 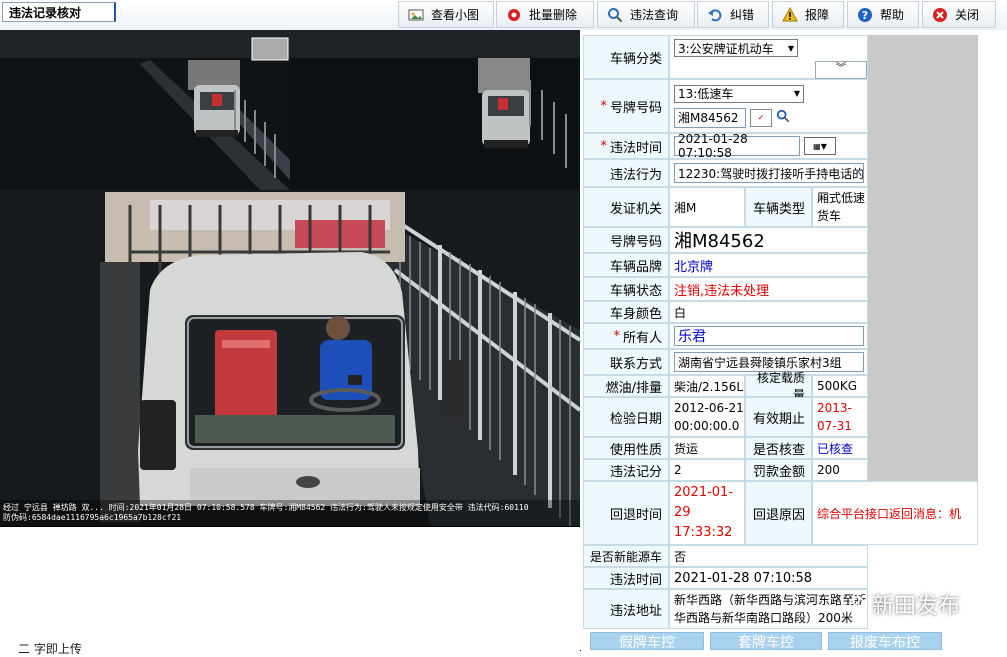 What do you see at coordinates (707, 513) in the screenshot?
I see `return-time-cell: 2021-01-29 17:33:32` at bounding box center [707, 513].